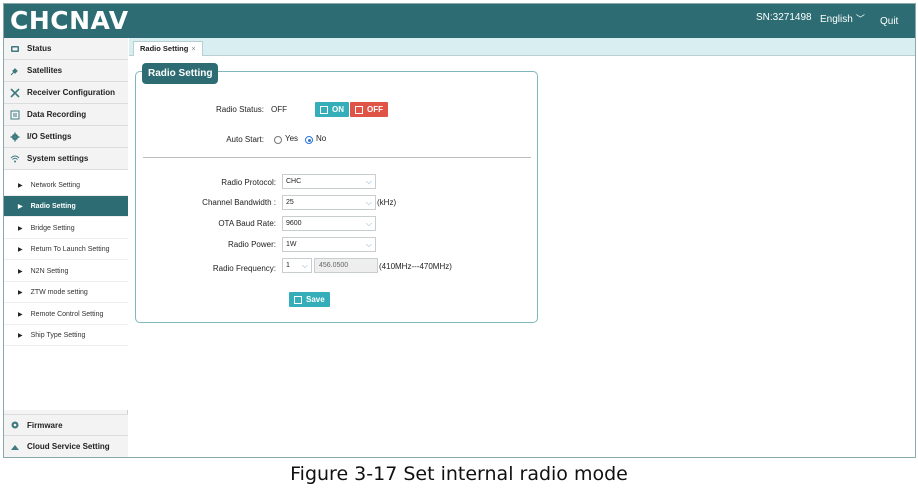  What do you see at coordinates (245, 139) in the screenshot?
I see `auto-start-label: Auto Start:` at bounding box center [245, 139].